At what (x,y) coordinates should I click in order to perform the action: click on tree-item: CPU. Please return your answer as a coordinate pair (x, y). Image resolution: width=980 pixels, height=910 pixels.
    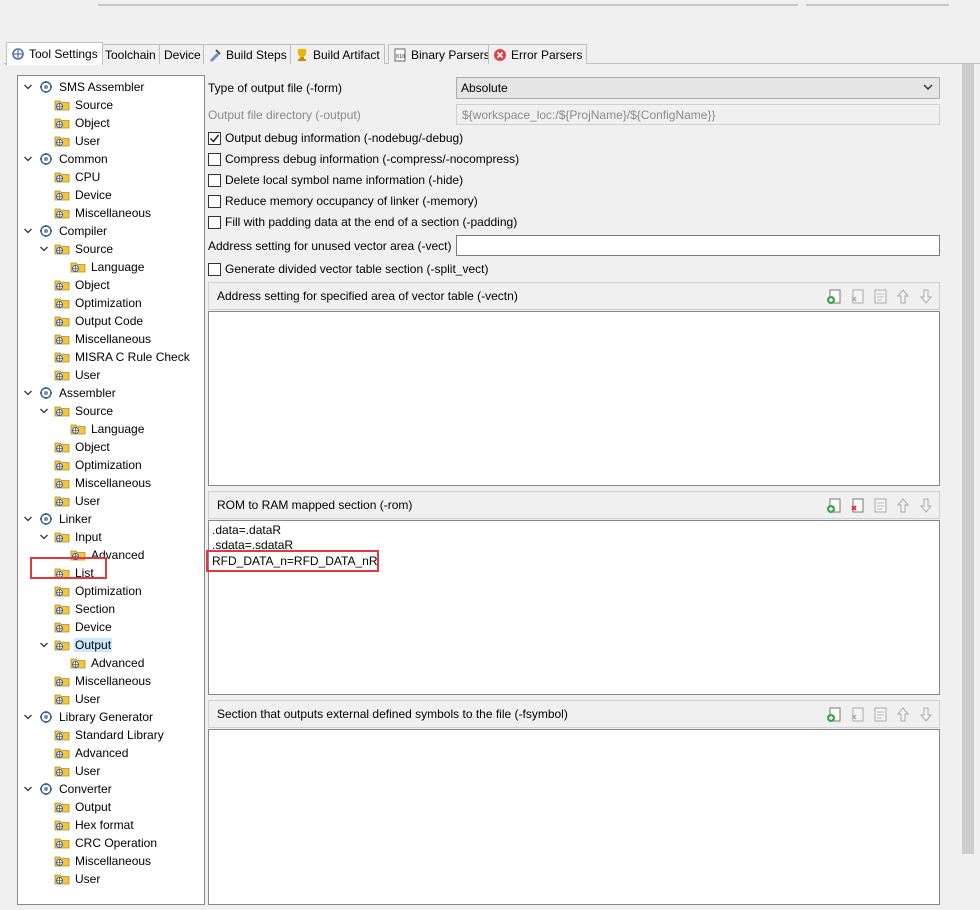
    Looking at the image, I should click on (69, 177).